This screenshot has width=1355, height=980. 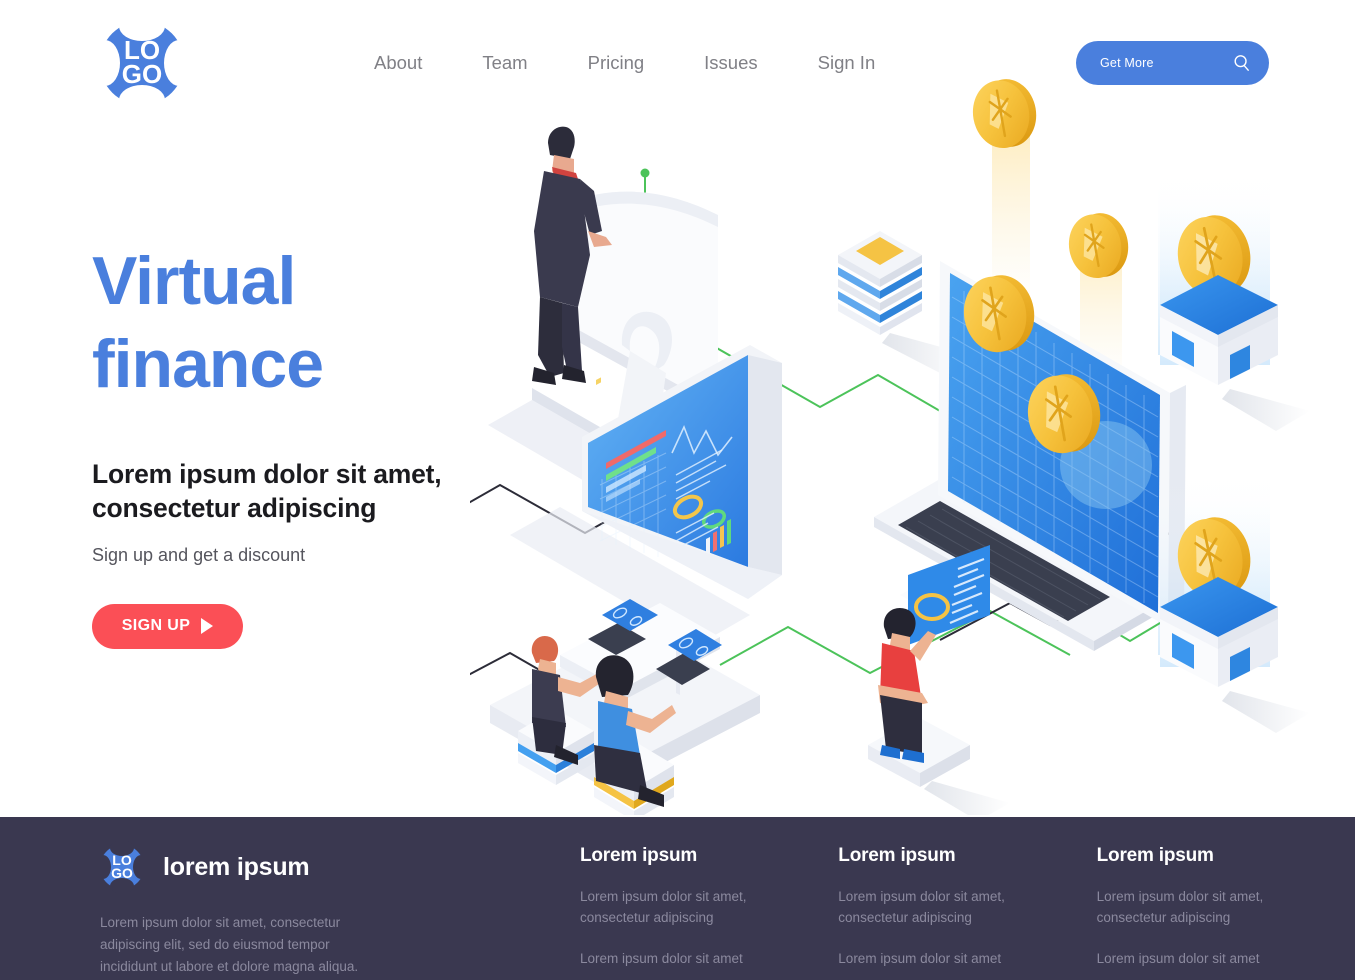 I want to click on logo-text: LO GO, so click(x=142, y=63).